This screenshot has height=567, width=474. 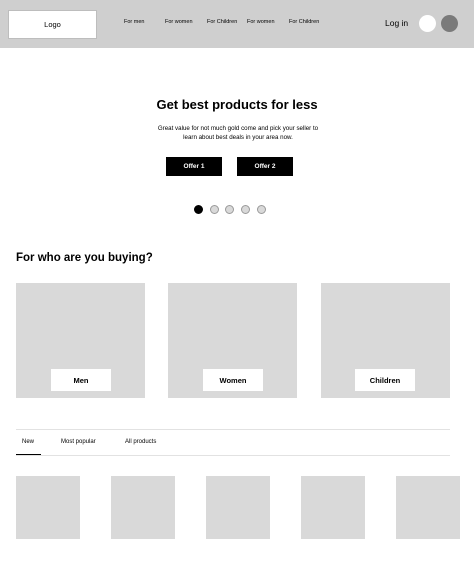 What do you see at coordinates (84, 258) in the screenshot?
I see `section-title: For who are you buying?` at bounding box center [84, 258].